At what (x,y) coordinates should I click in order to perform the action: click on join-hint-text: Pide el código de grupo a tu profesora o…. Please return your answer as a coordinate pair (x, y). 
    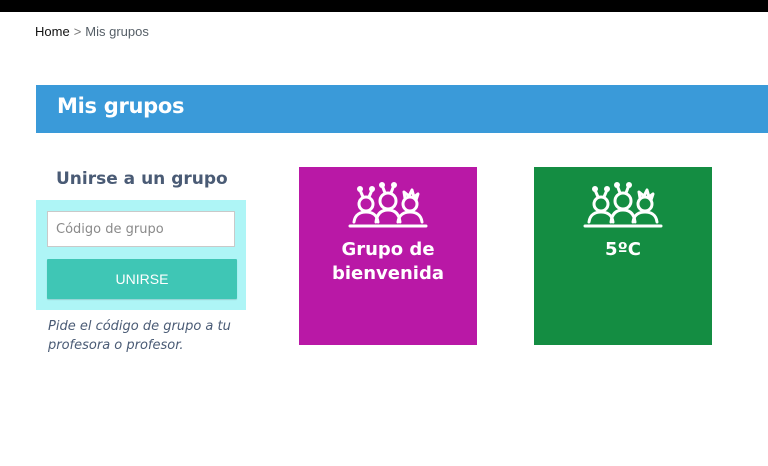
    Looking at the image, I should click on (139, 336).